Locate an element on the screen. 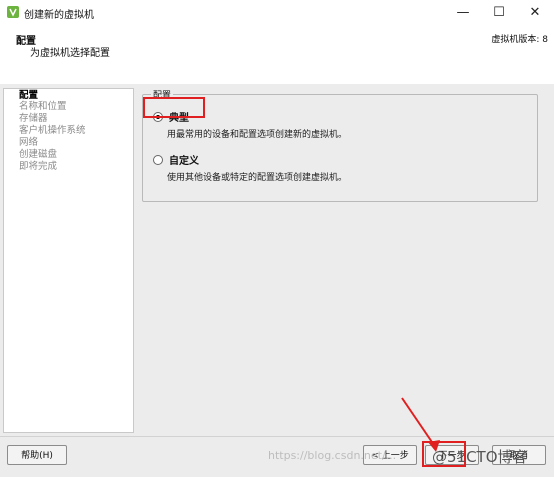 This screenshot has width=554, height=477. option-typical-desc: 用最常用的设备和配置选项创建新的虚拟机。 is located at coordinates (257, 135).